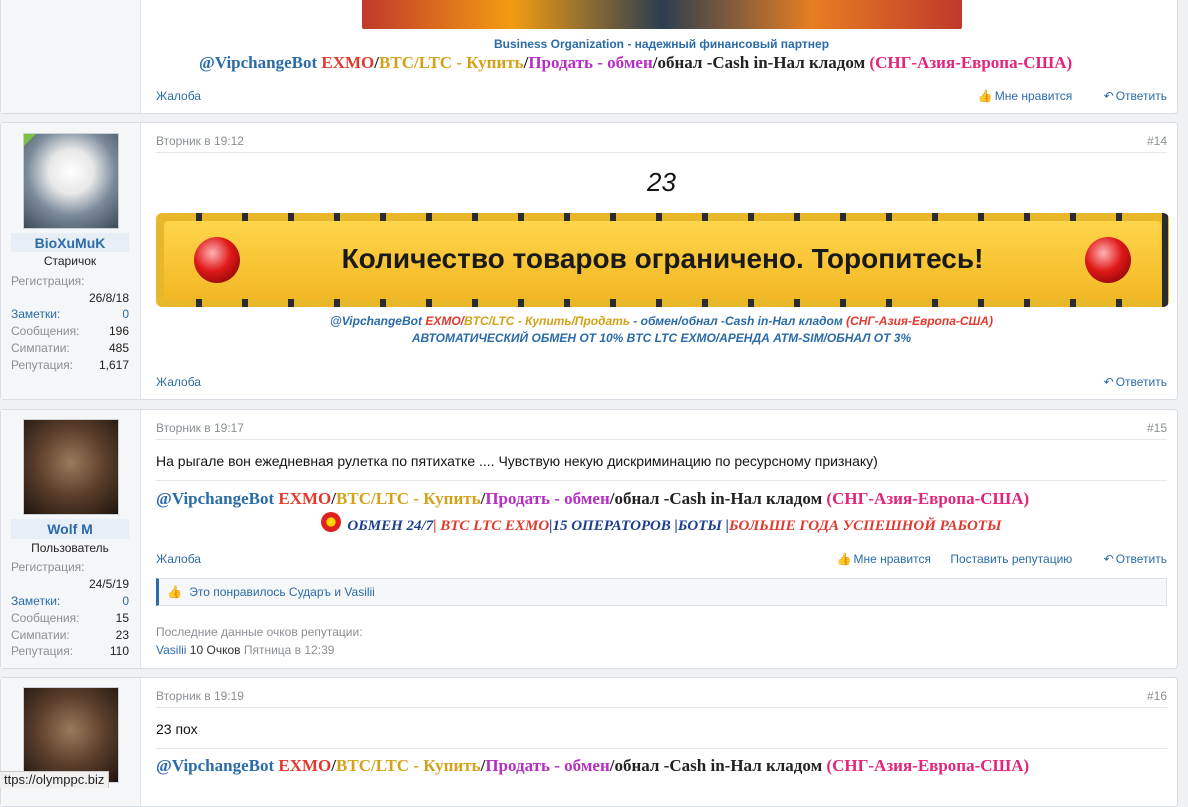 The height and width of the screenshot is (807, 1188). Describe the element at coordinates (70, 331) in the screenshot. I see `messages-stat: Сообщения: 196` at that location.